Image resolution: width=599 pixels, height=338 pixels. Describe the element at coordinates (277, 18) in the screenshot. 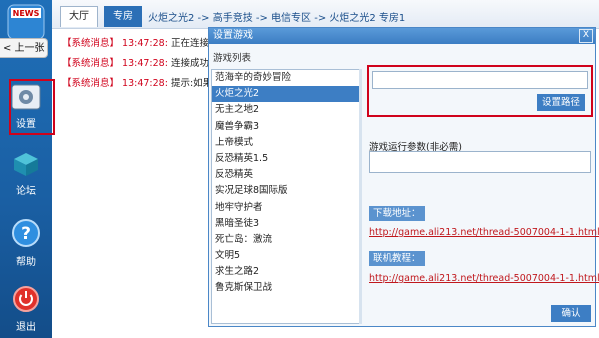

I see `breadcrumb: 火炬之光2 -> 高手竞技 -> 电信专区 -> 火炬之光2 专房1` at that location.